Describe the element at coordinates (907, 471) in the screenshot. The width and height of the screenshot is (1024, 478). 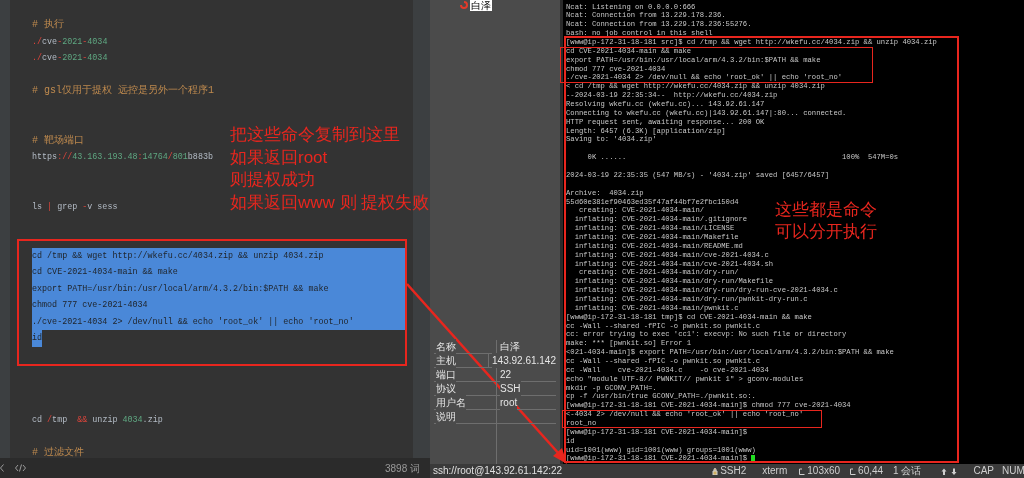
I see `status-item: 1 会话` at that location.